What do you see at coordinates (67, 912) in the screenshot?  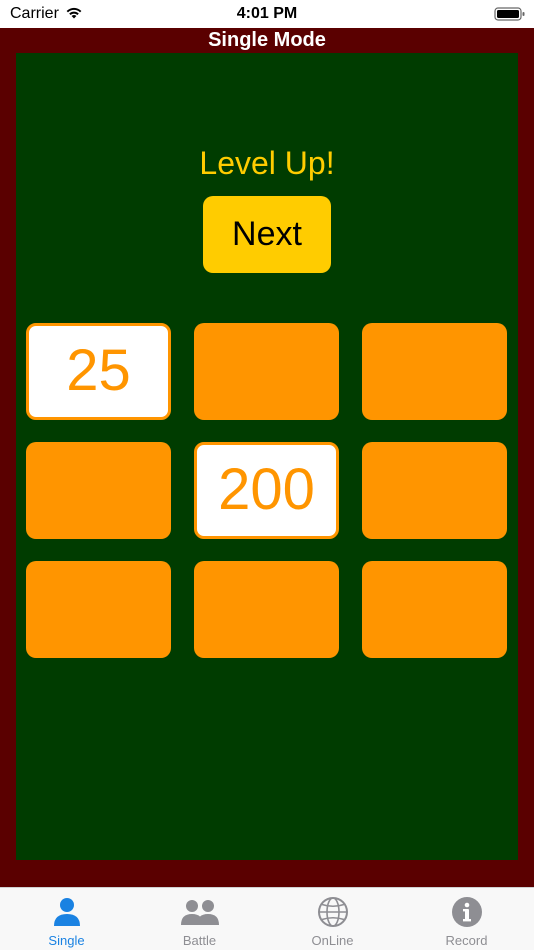 I see `person-icon` at bounding box center [67, 912].